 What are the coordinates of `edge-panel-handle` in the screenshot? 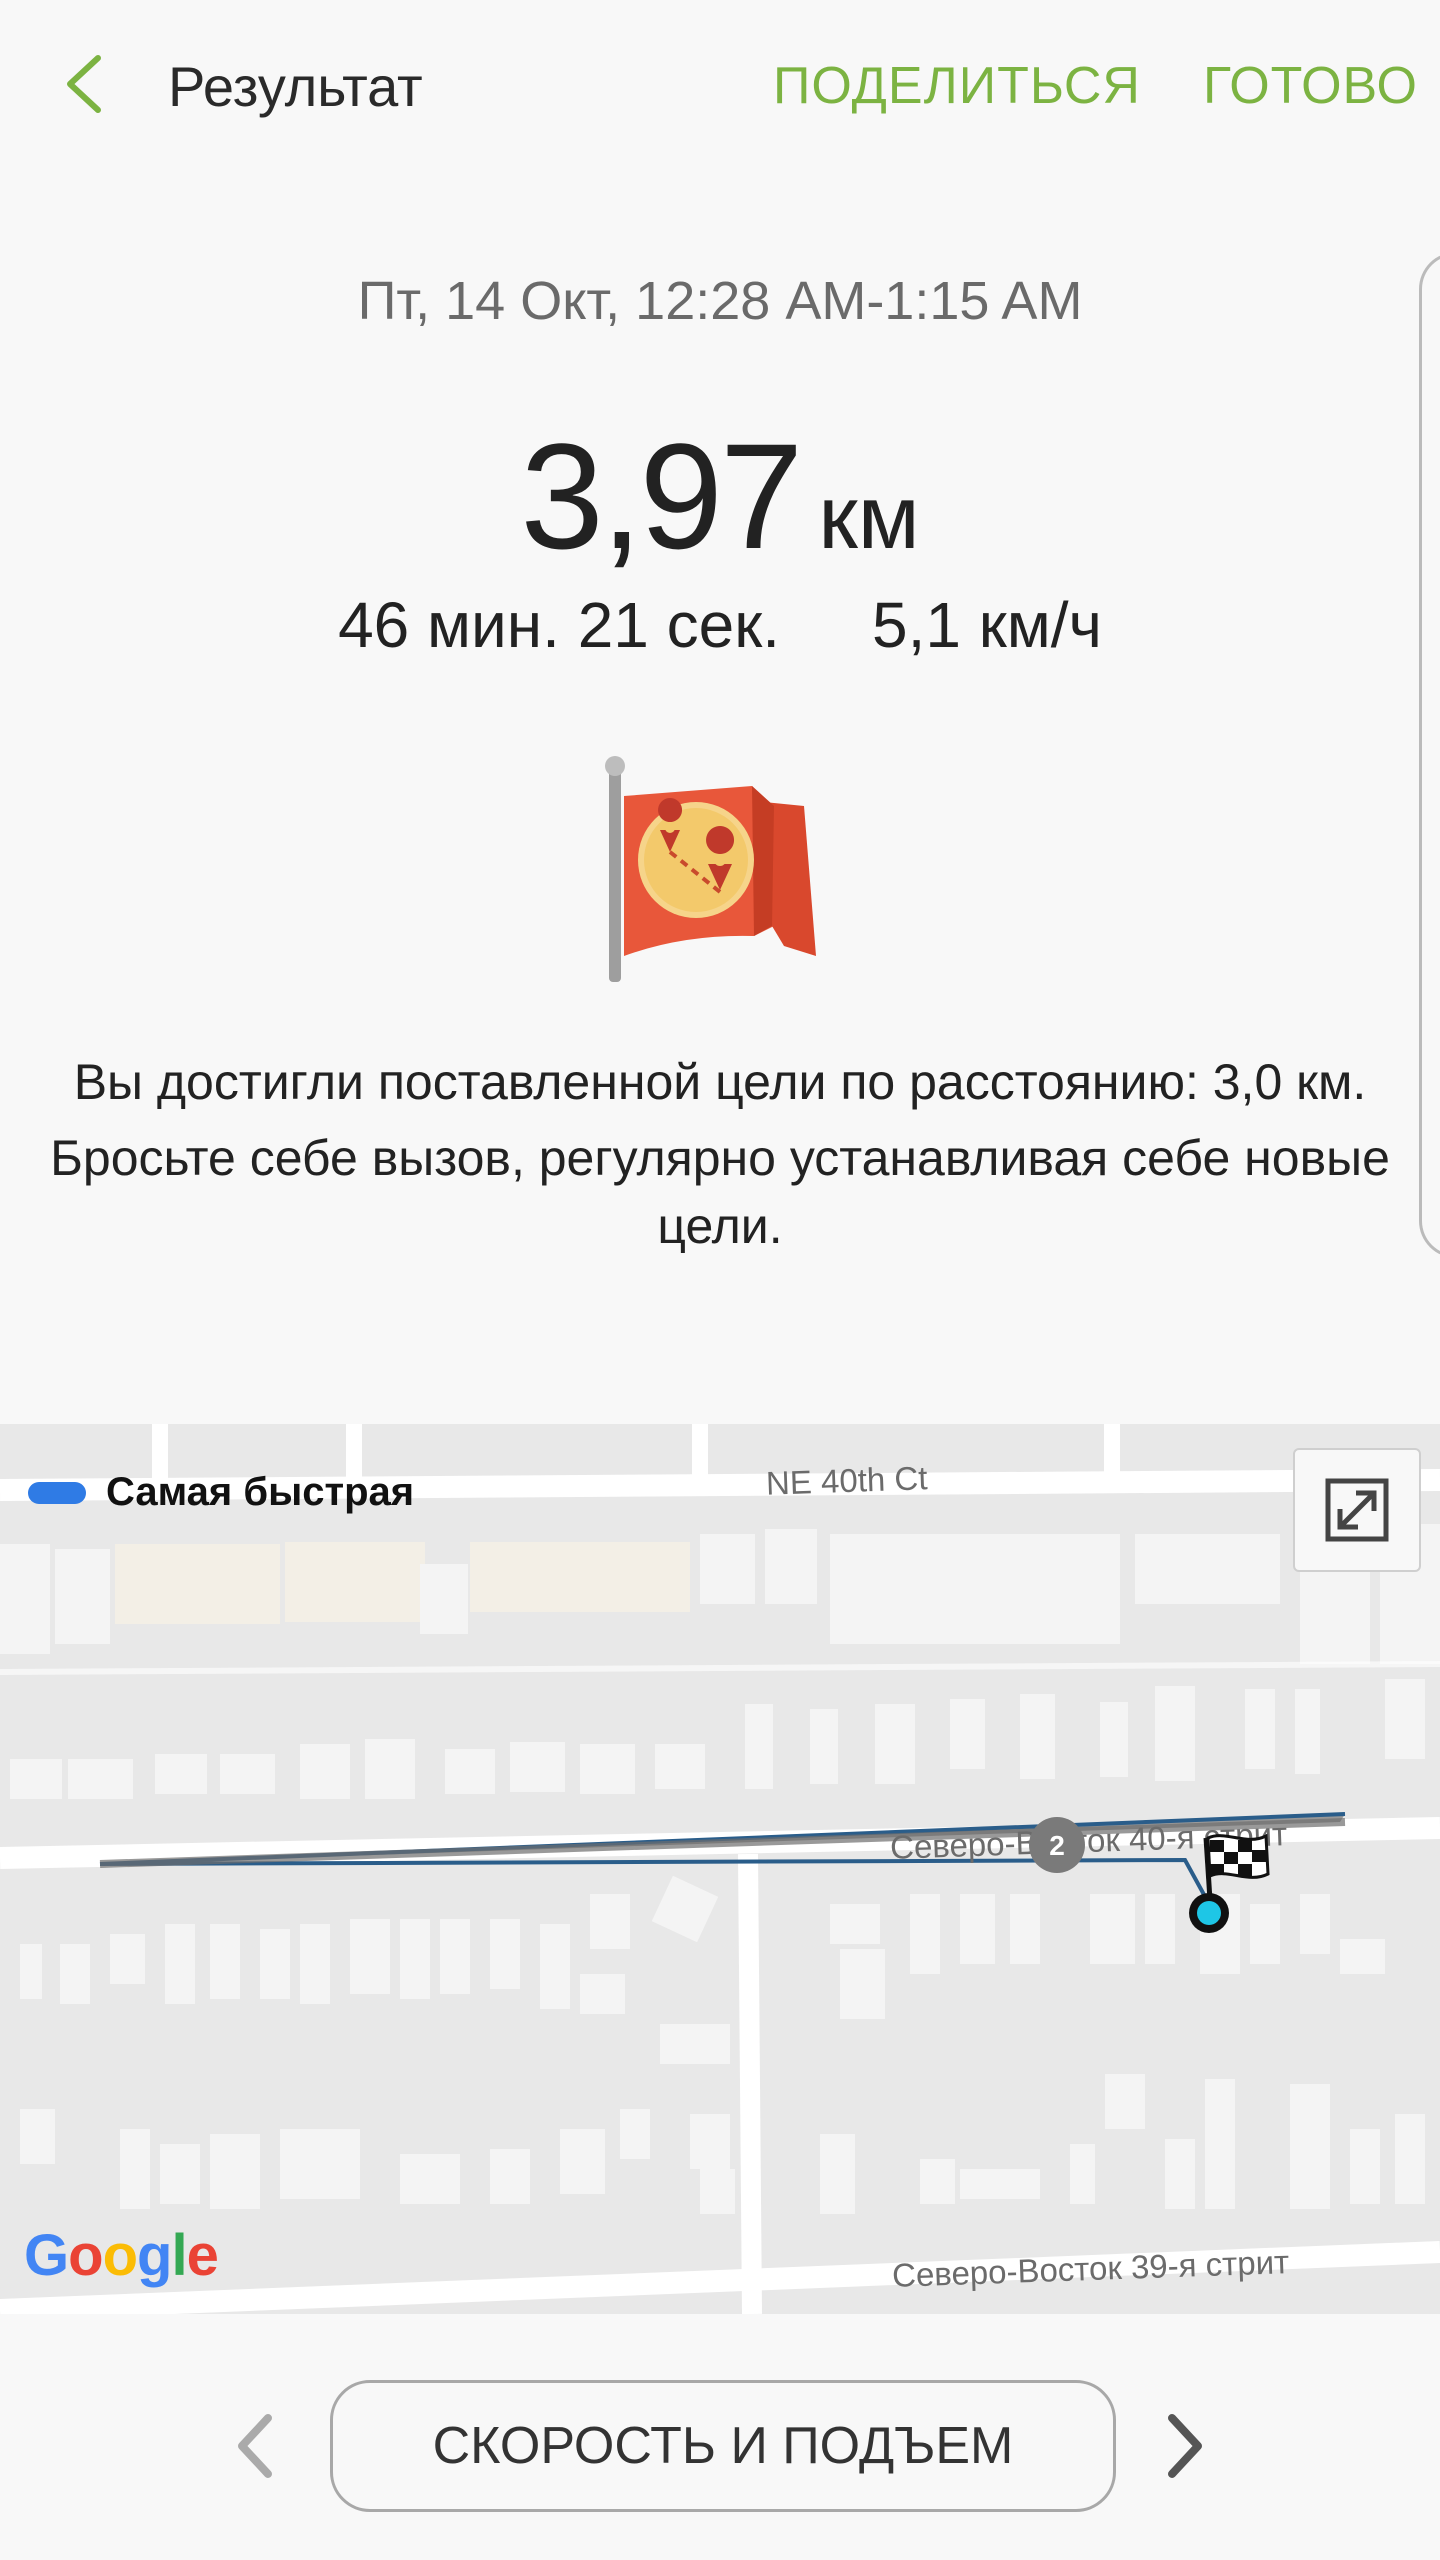 It's located at (1429, 755).